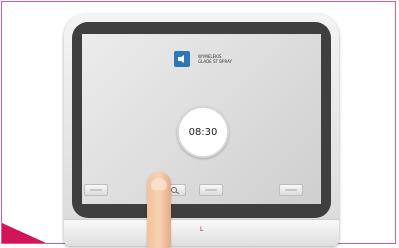 This screenshot has width=399, height=248. What do you see at coordinates (159, 210) in the screenshot?
I see `pointing-finger` at bounding box center [159, 210].